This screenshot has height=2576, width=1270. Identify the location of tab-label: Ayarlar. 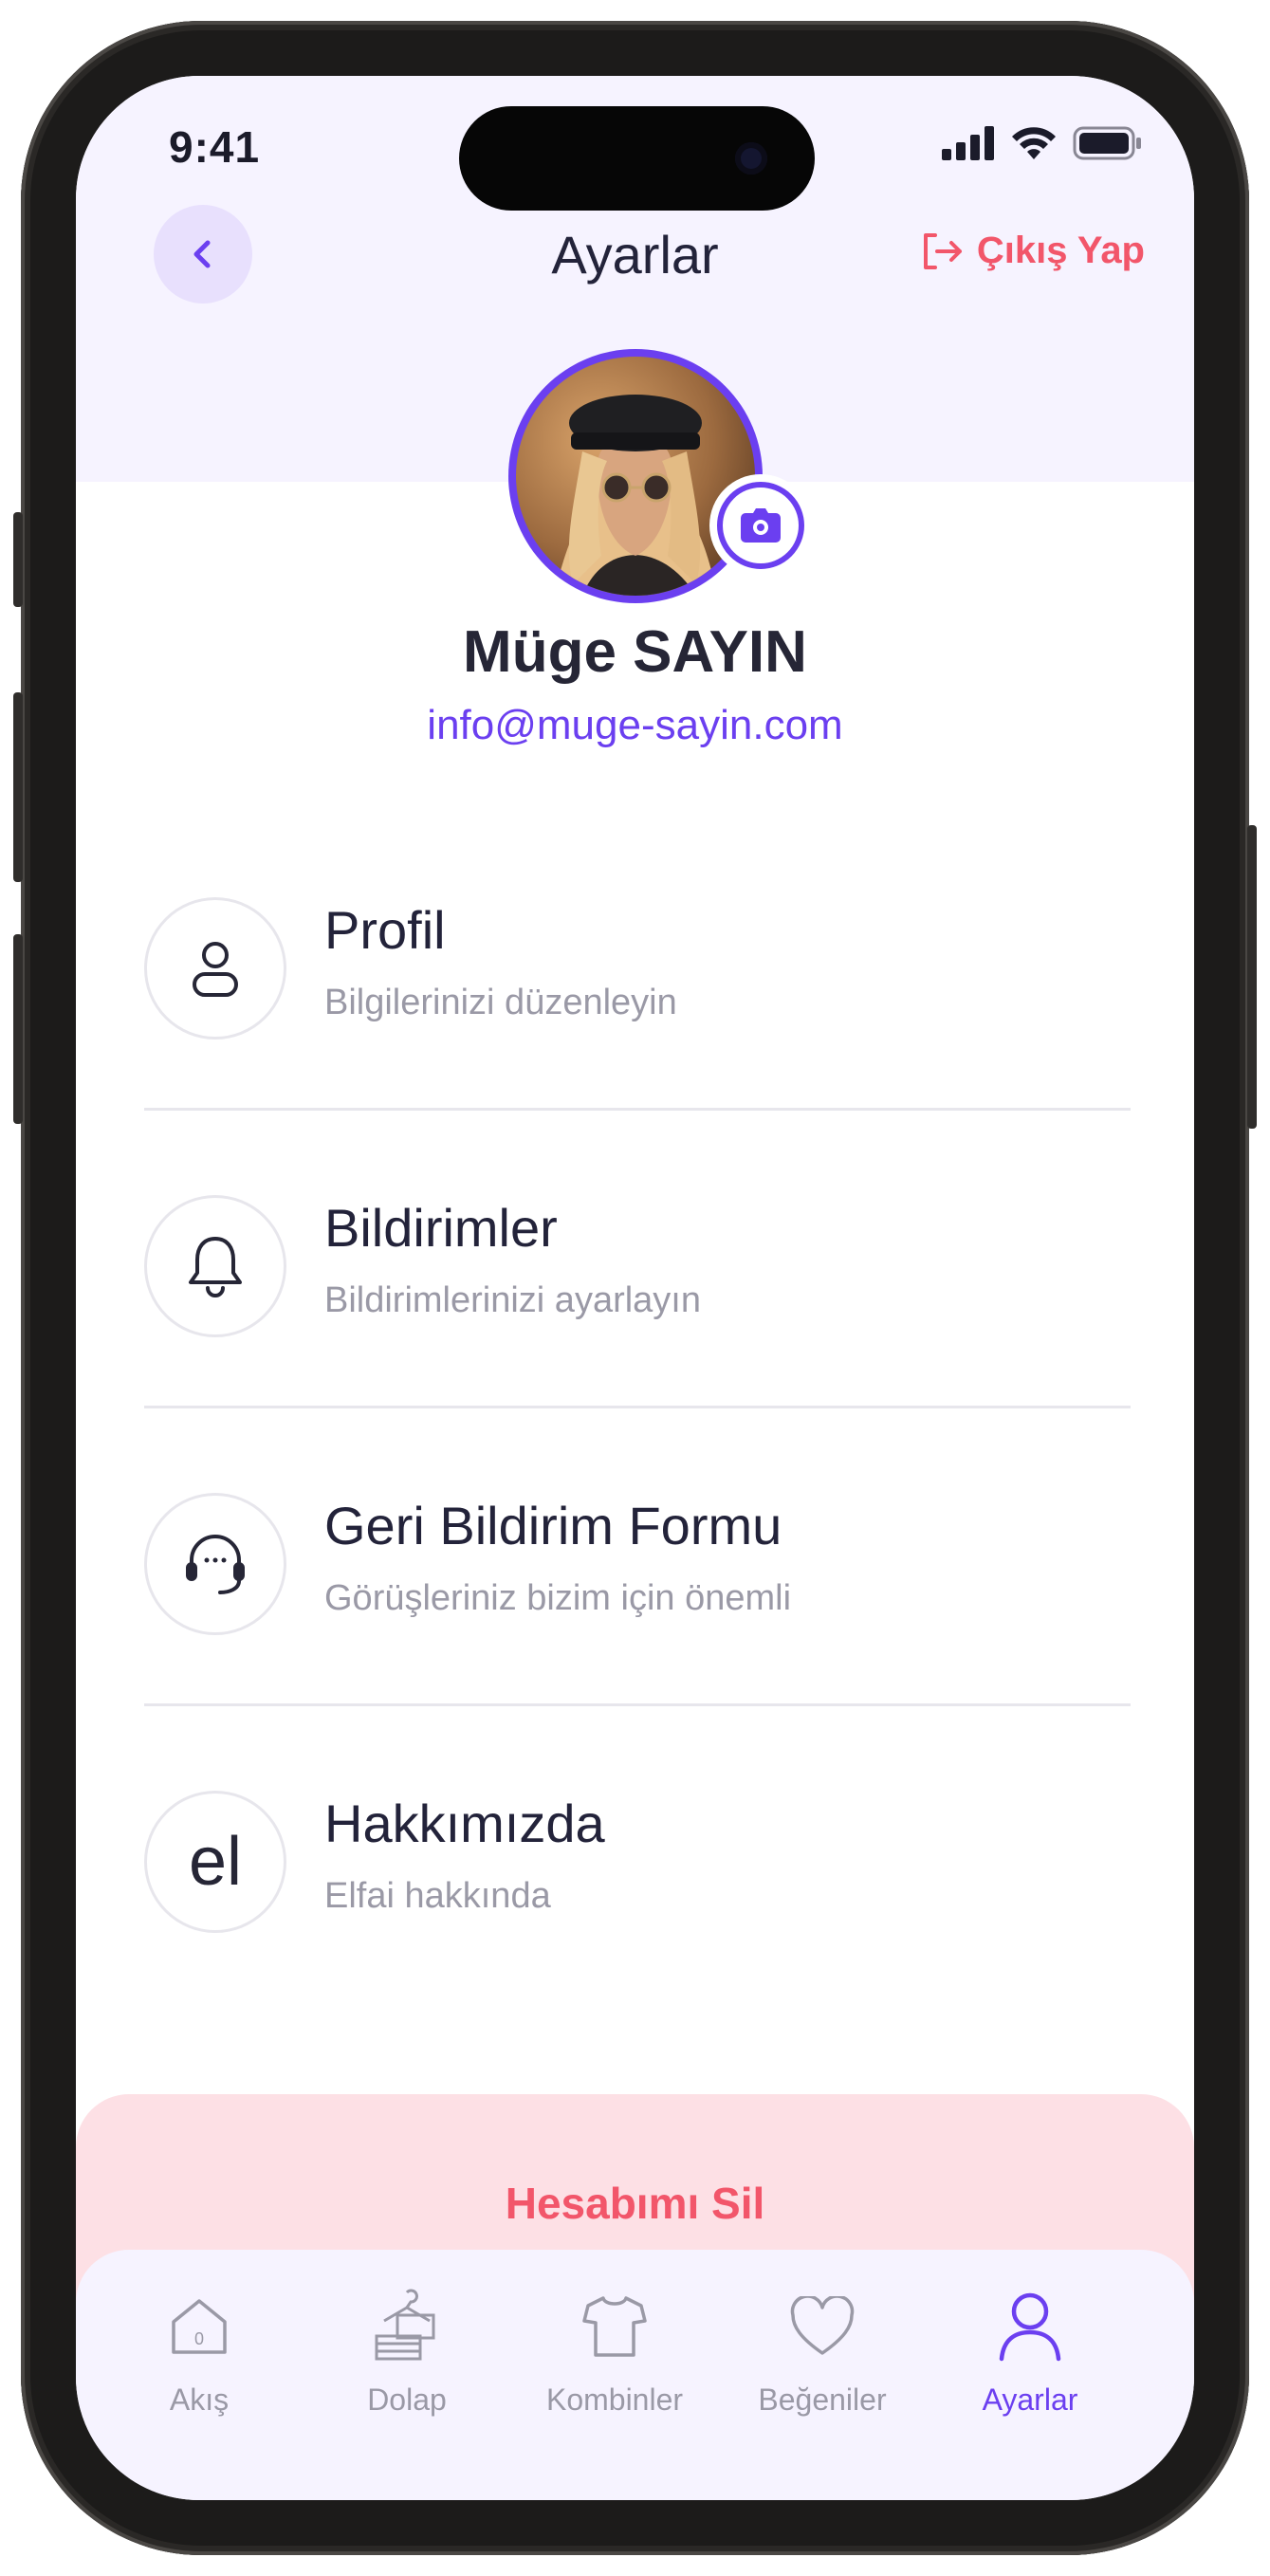
(1030, 2400).